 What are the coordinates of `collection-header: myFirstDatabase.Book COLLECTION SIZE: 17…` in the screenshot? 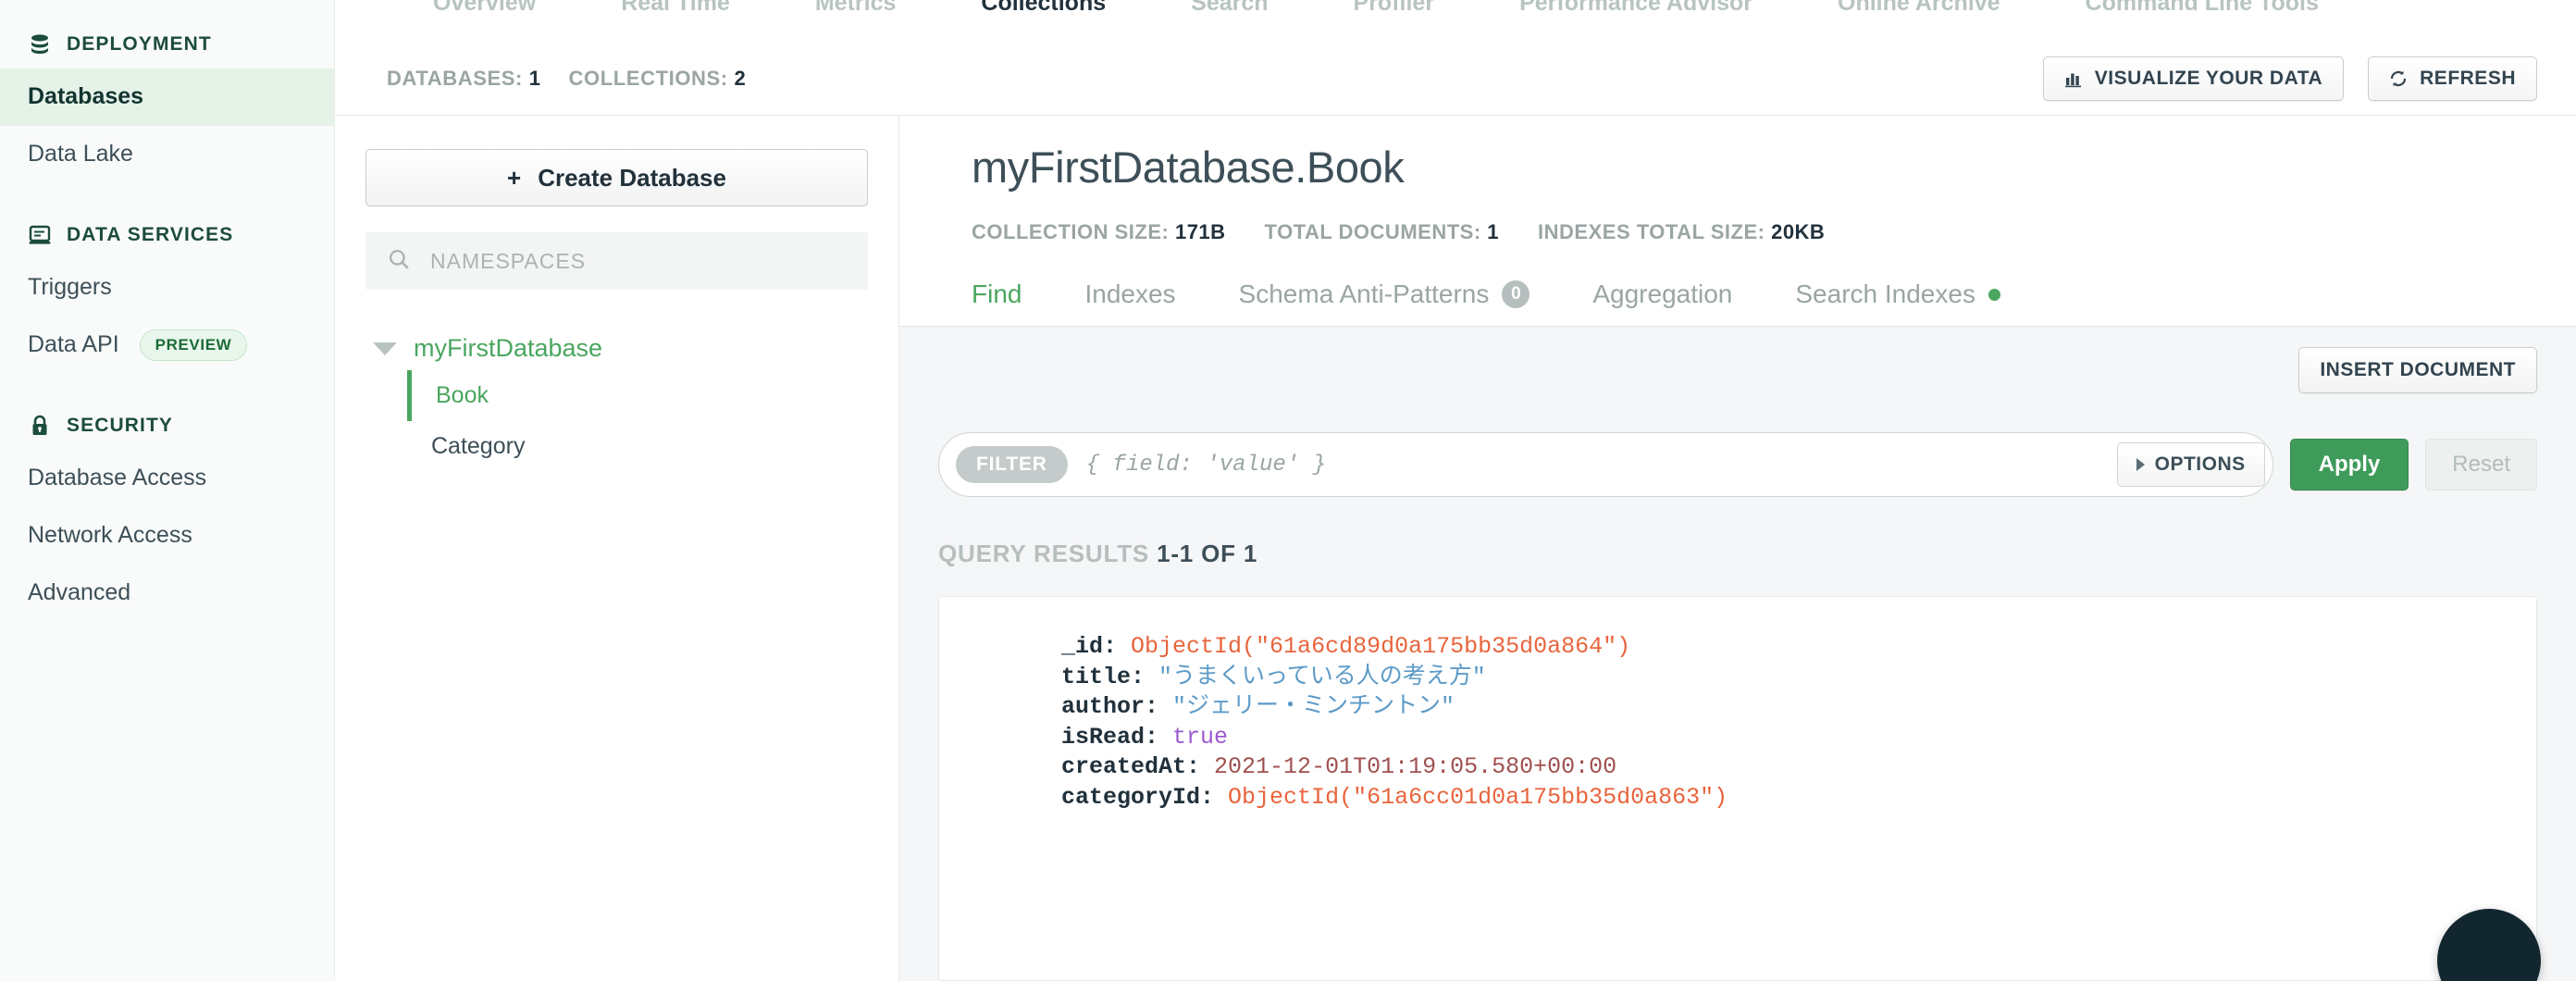 It's located at (1737, 180).